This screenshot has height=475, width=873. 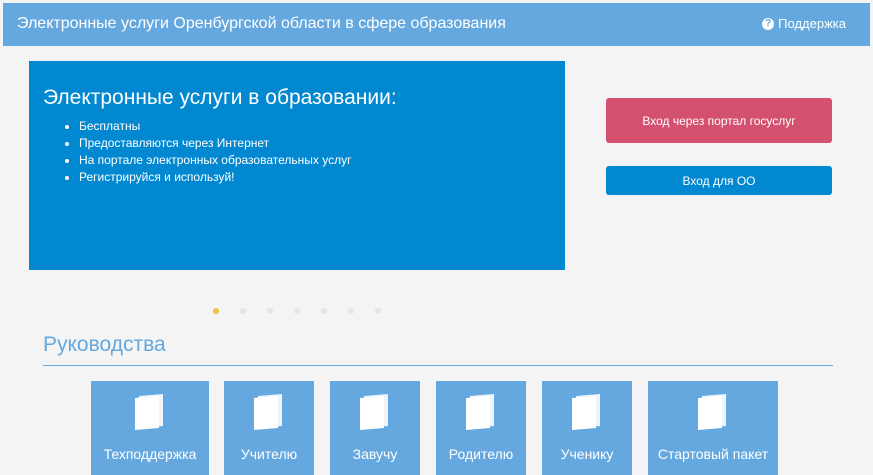 I want to click on tile-head-teacher: Завучу, so click(x=375, y=428).